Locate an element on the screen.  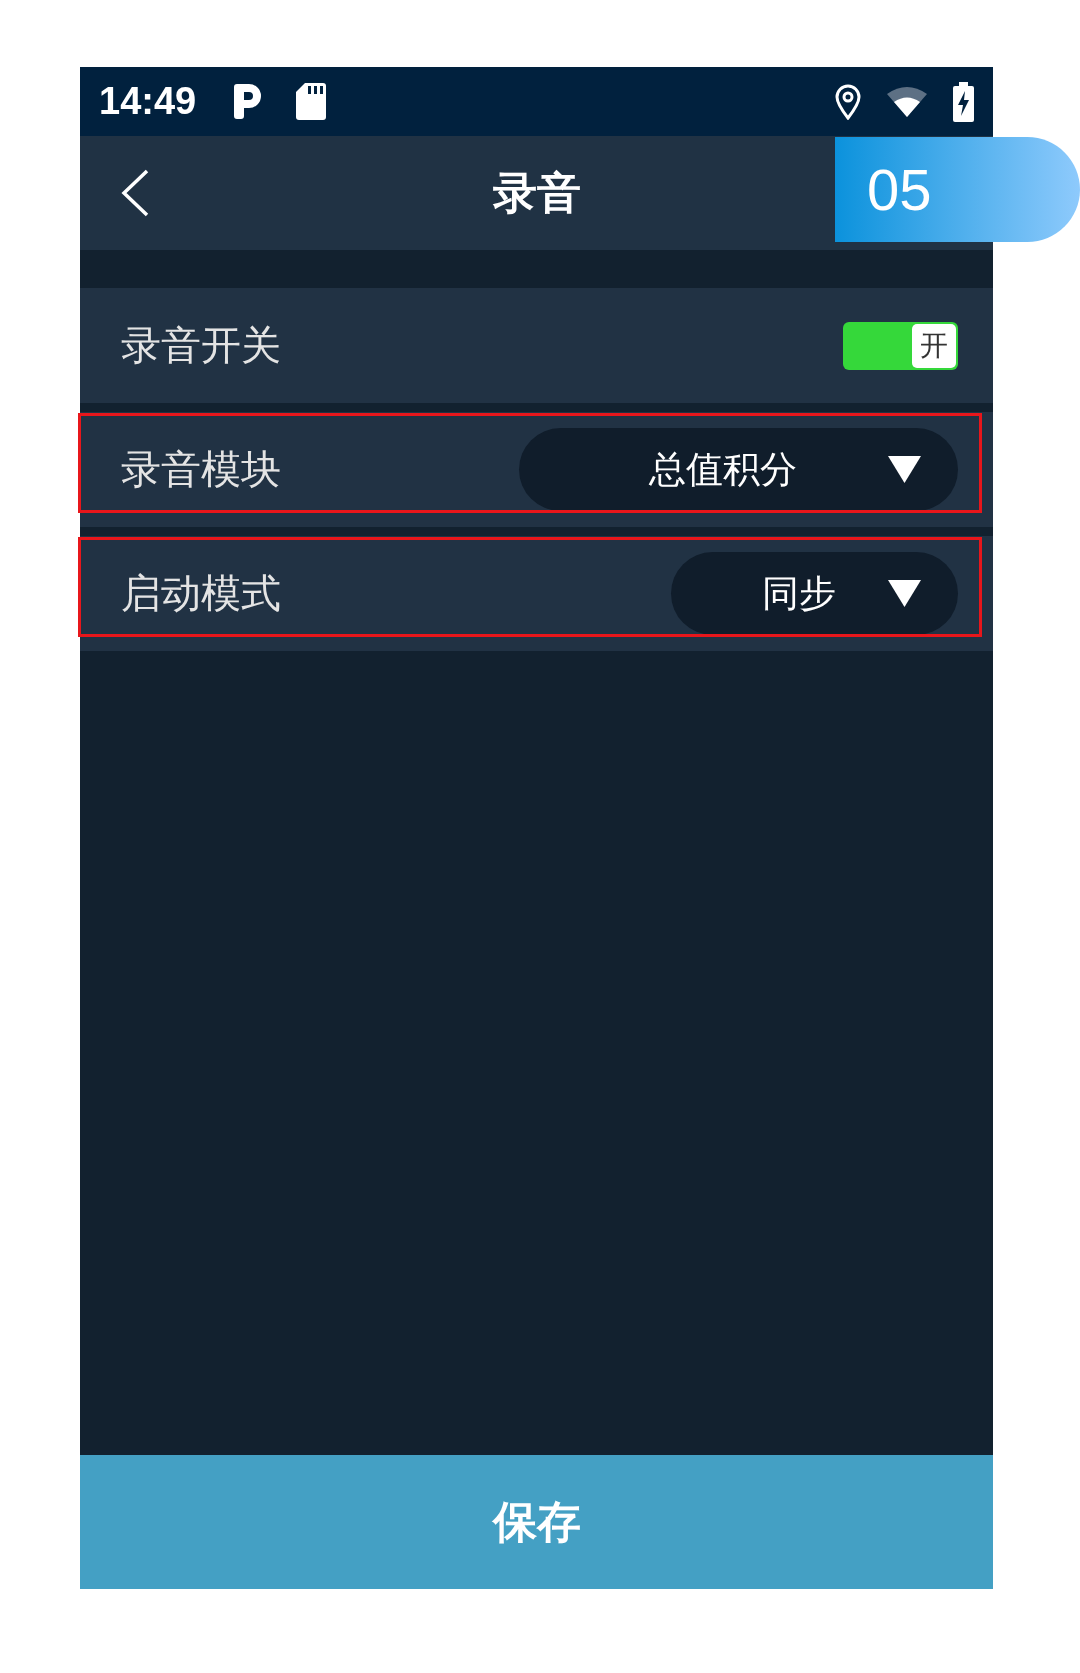
setting-label: 启动模式 is located at coordinates (201, 593).